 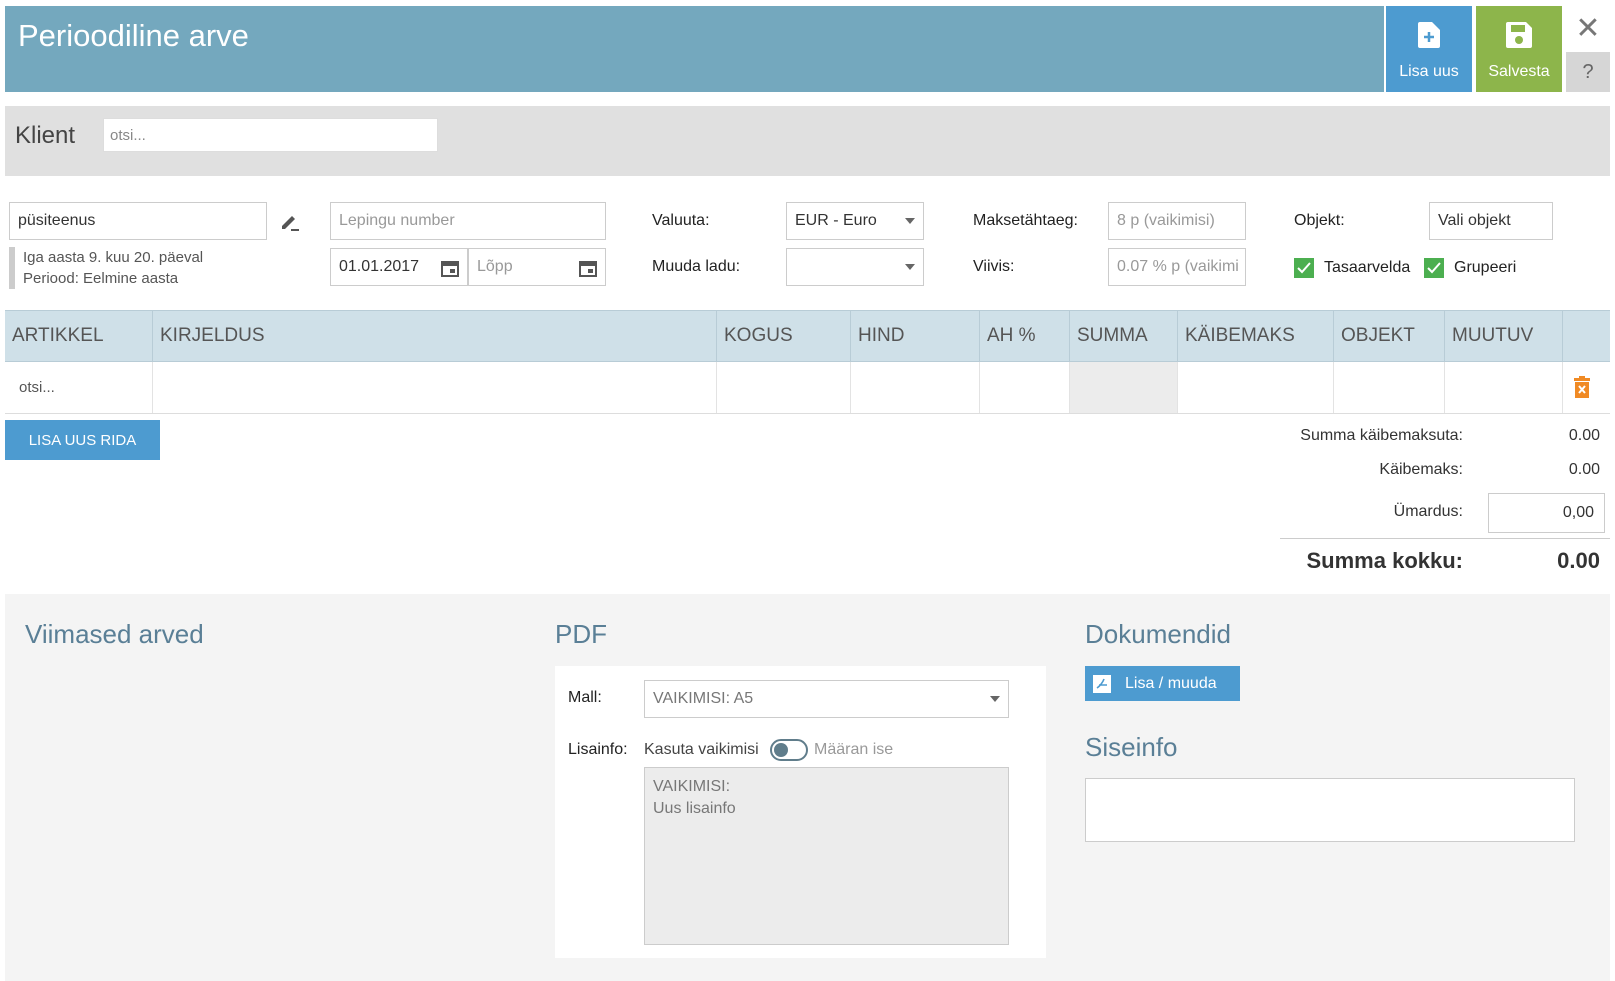 I want to click on column-header-object: OBJEKT, so click(x=1389, y=336).